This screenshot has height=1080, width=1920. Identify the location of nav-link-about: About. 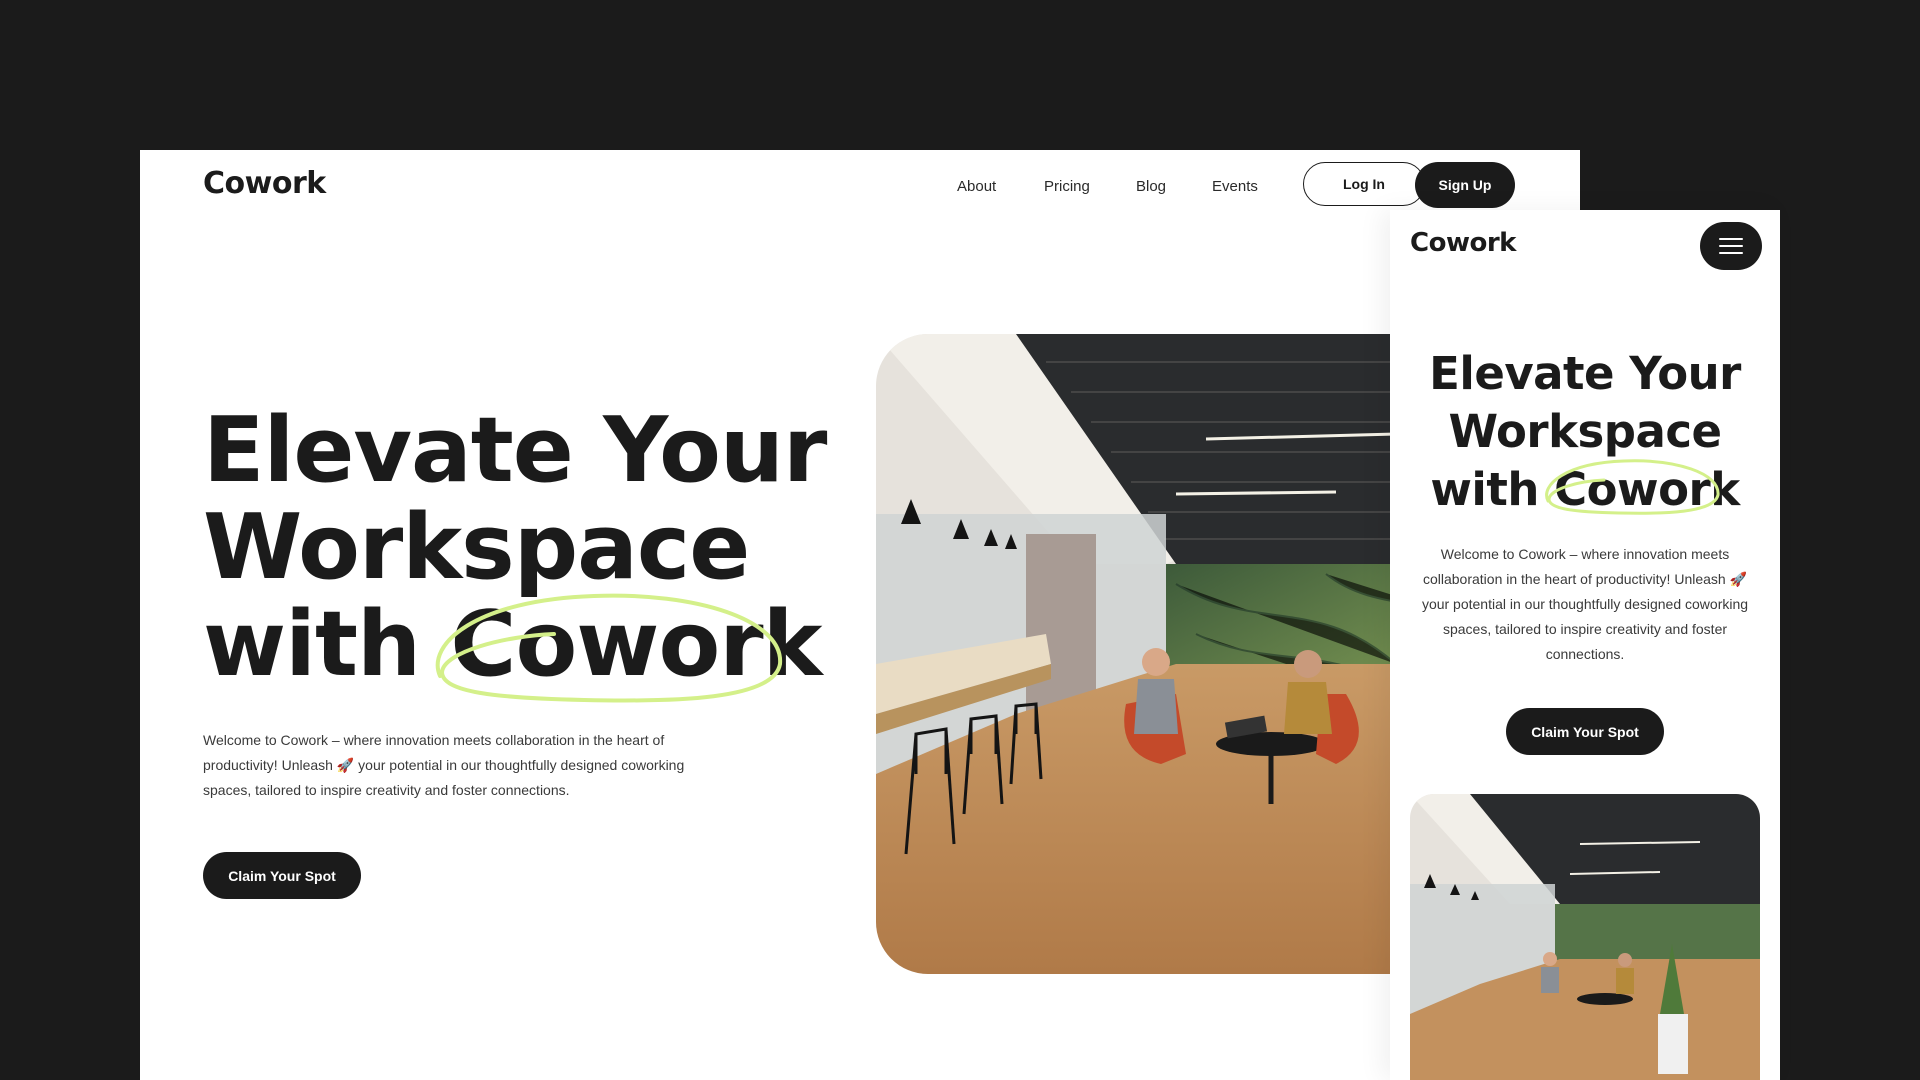
(976, 186).